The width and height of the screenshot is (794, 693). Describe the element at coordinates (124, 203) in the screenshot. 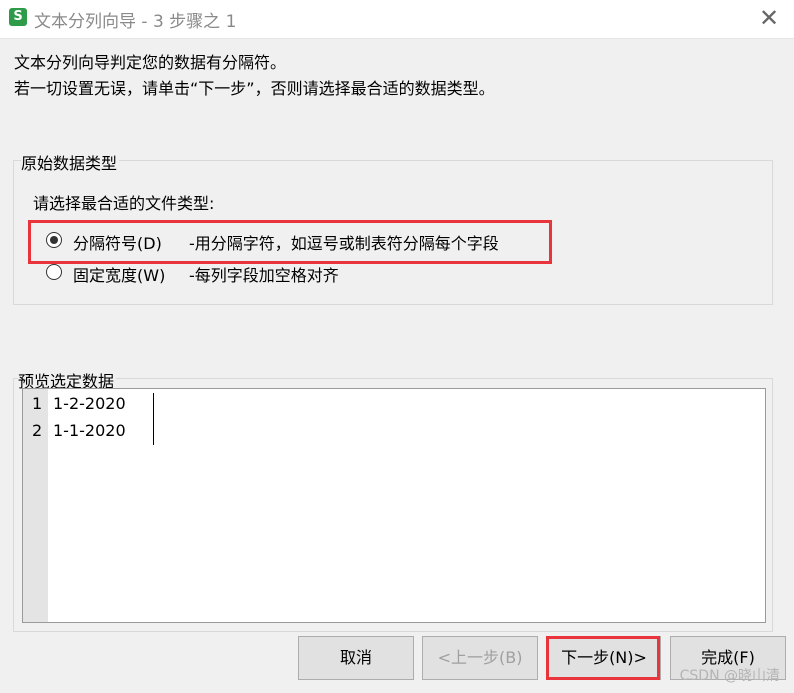

I see `file-type-prompt: 请选择最合适的文件类型:` at that location.